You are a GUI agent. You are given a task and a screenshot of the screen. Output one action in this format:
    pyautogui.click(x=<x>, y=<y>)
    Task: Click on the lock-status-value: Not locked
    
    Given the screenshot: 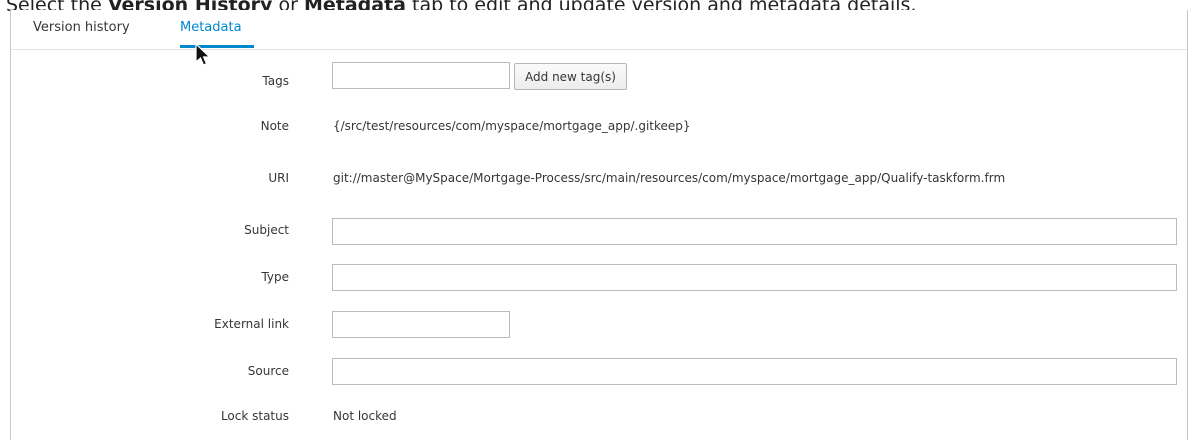 What is the action you would take?
    pyautogui.click(x=365, y=416)
    